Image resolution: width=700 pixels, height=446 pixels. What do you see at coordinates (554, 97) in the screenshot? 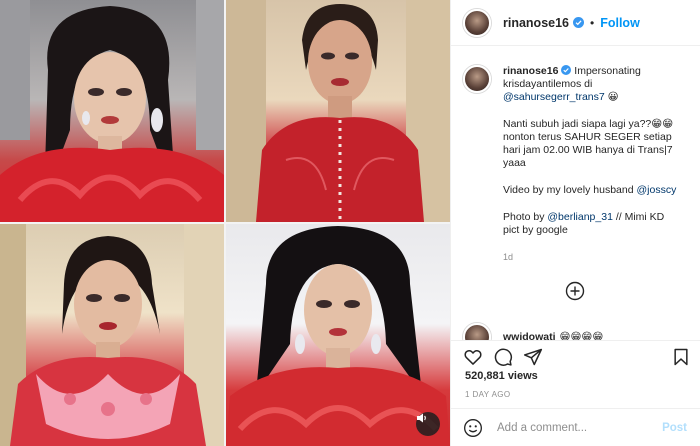
I see `mention-sahursegerr: @sahursegerr_trans7` at bounding box center [554, 97].